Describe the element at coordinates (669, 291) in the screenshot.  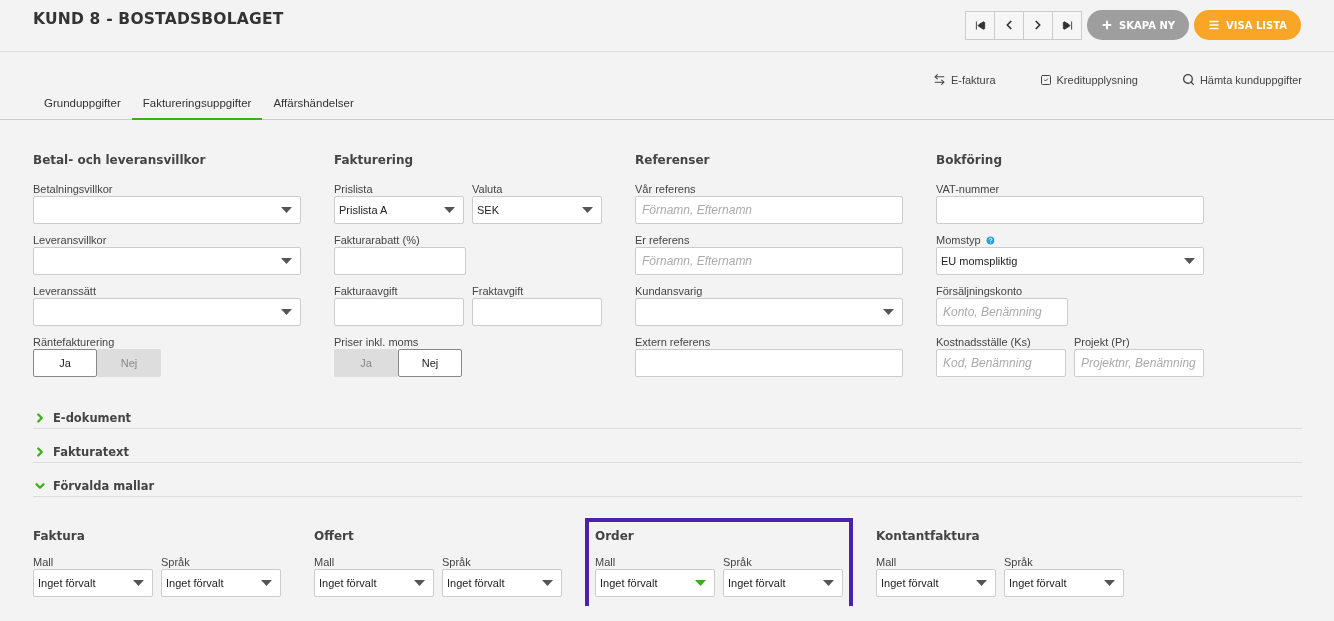
I see `field-label: Kundansvarig` at that location.